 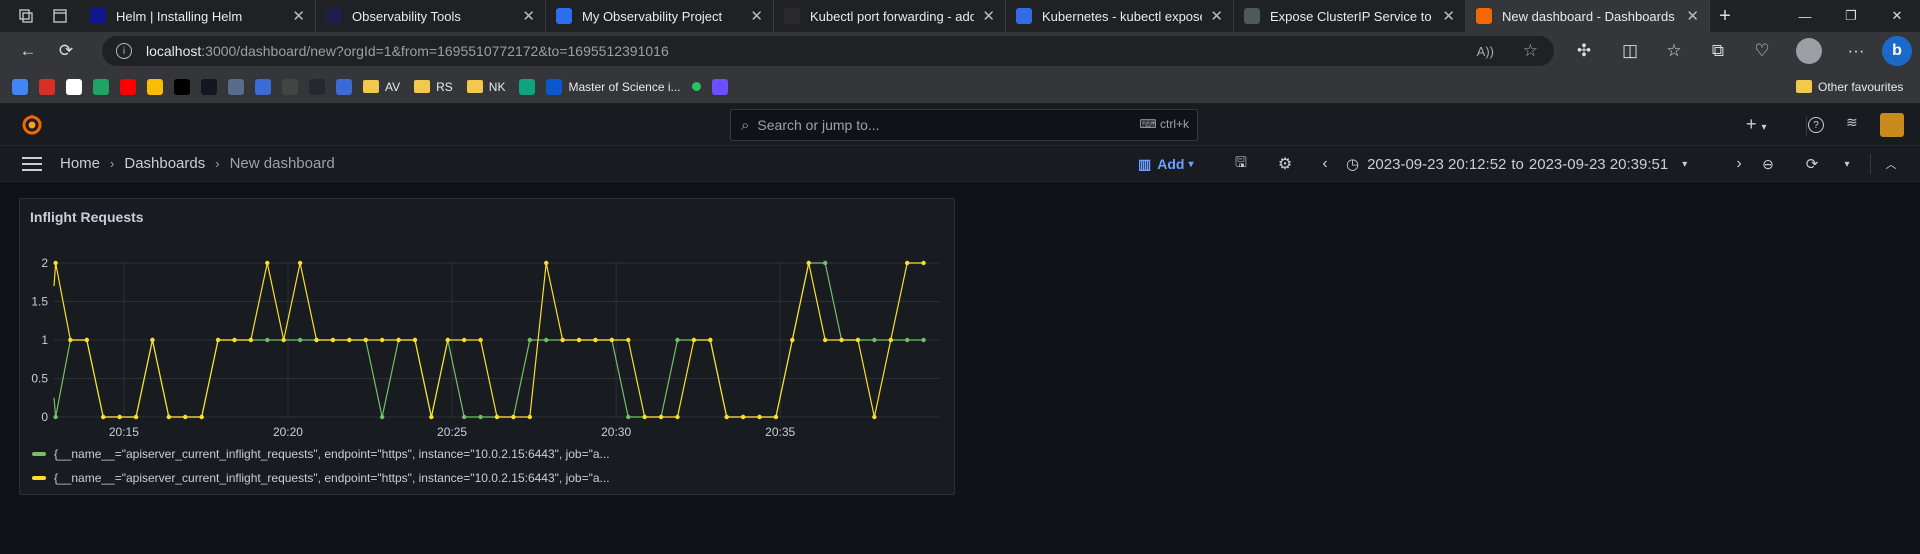 I want to click on browser-tab: Expose ClusterIP Service to Inte ✕, so click(x=1350, y=16).